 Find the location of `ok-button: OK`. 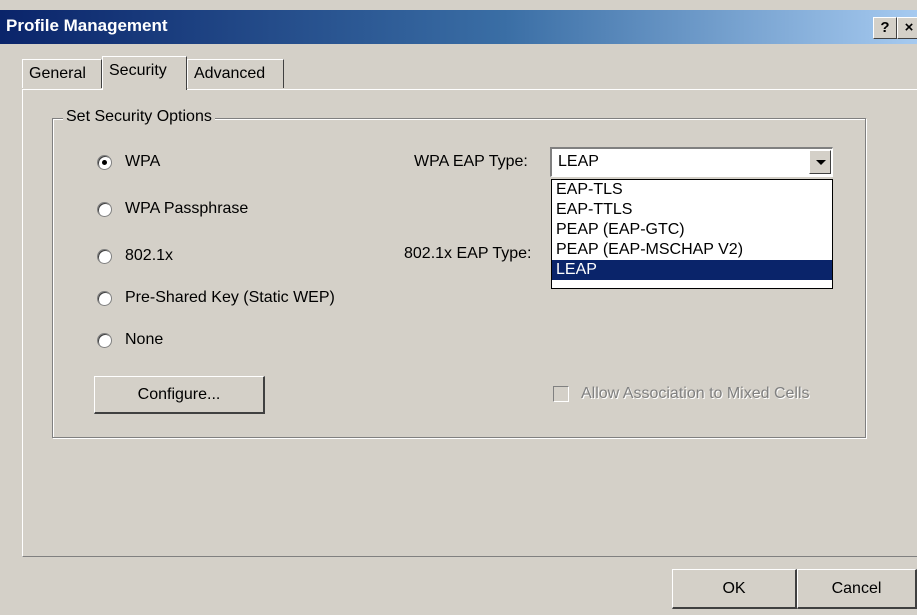

ok-button: OK is located at coordinates (734, 589).